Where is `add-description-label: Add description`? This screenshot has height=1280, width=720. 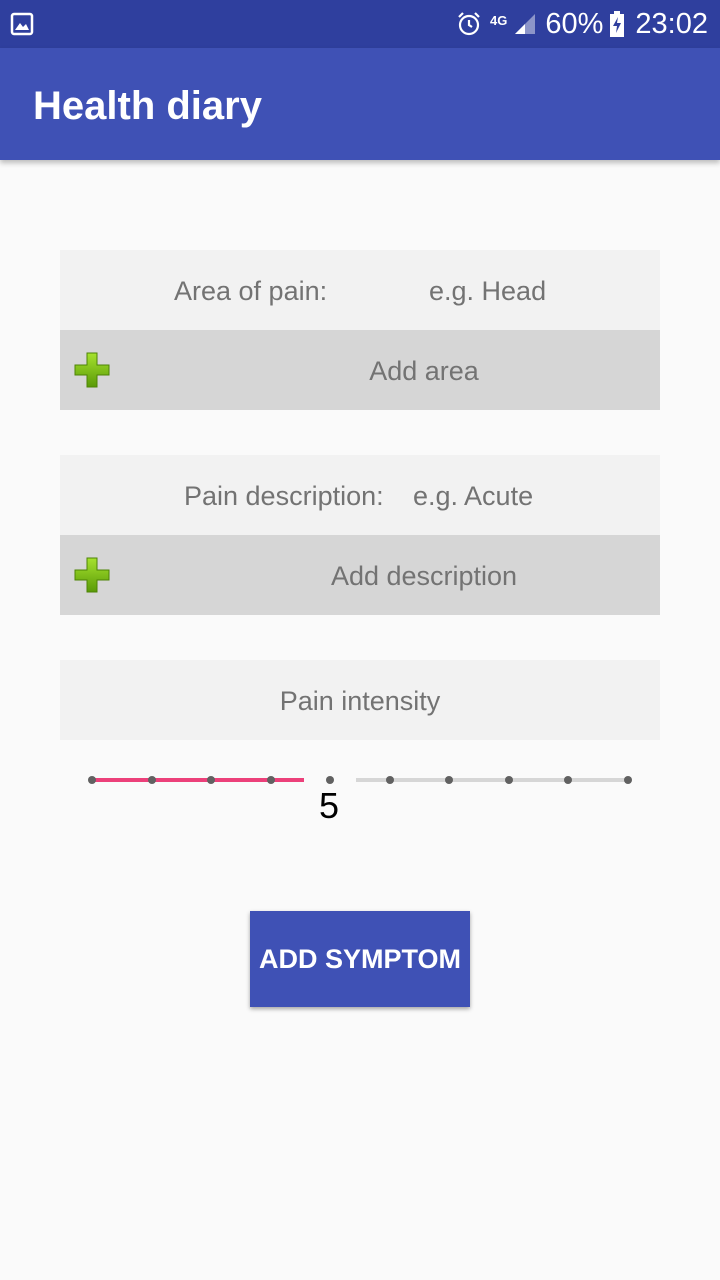 add-description-label: Add description is located at coordinates (424, 576).